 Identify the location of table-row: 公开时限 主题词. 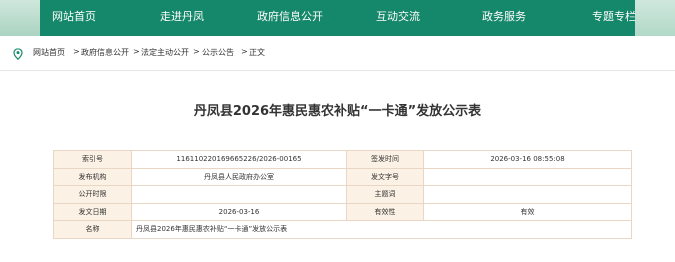
(342, 194).